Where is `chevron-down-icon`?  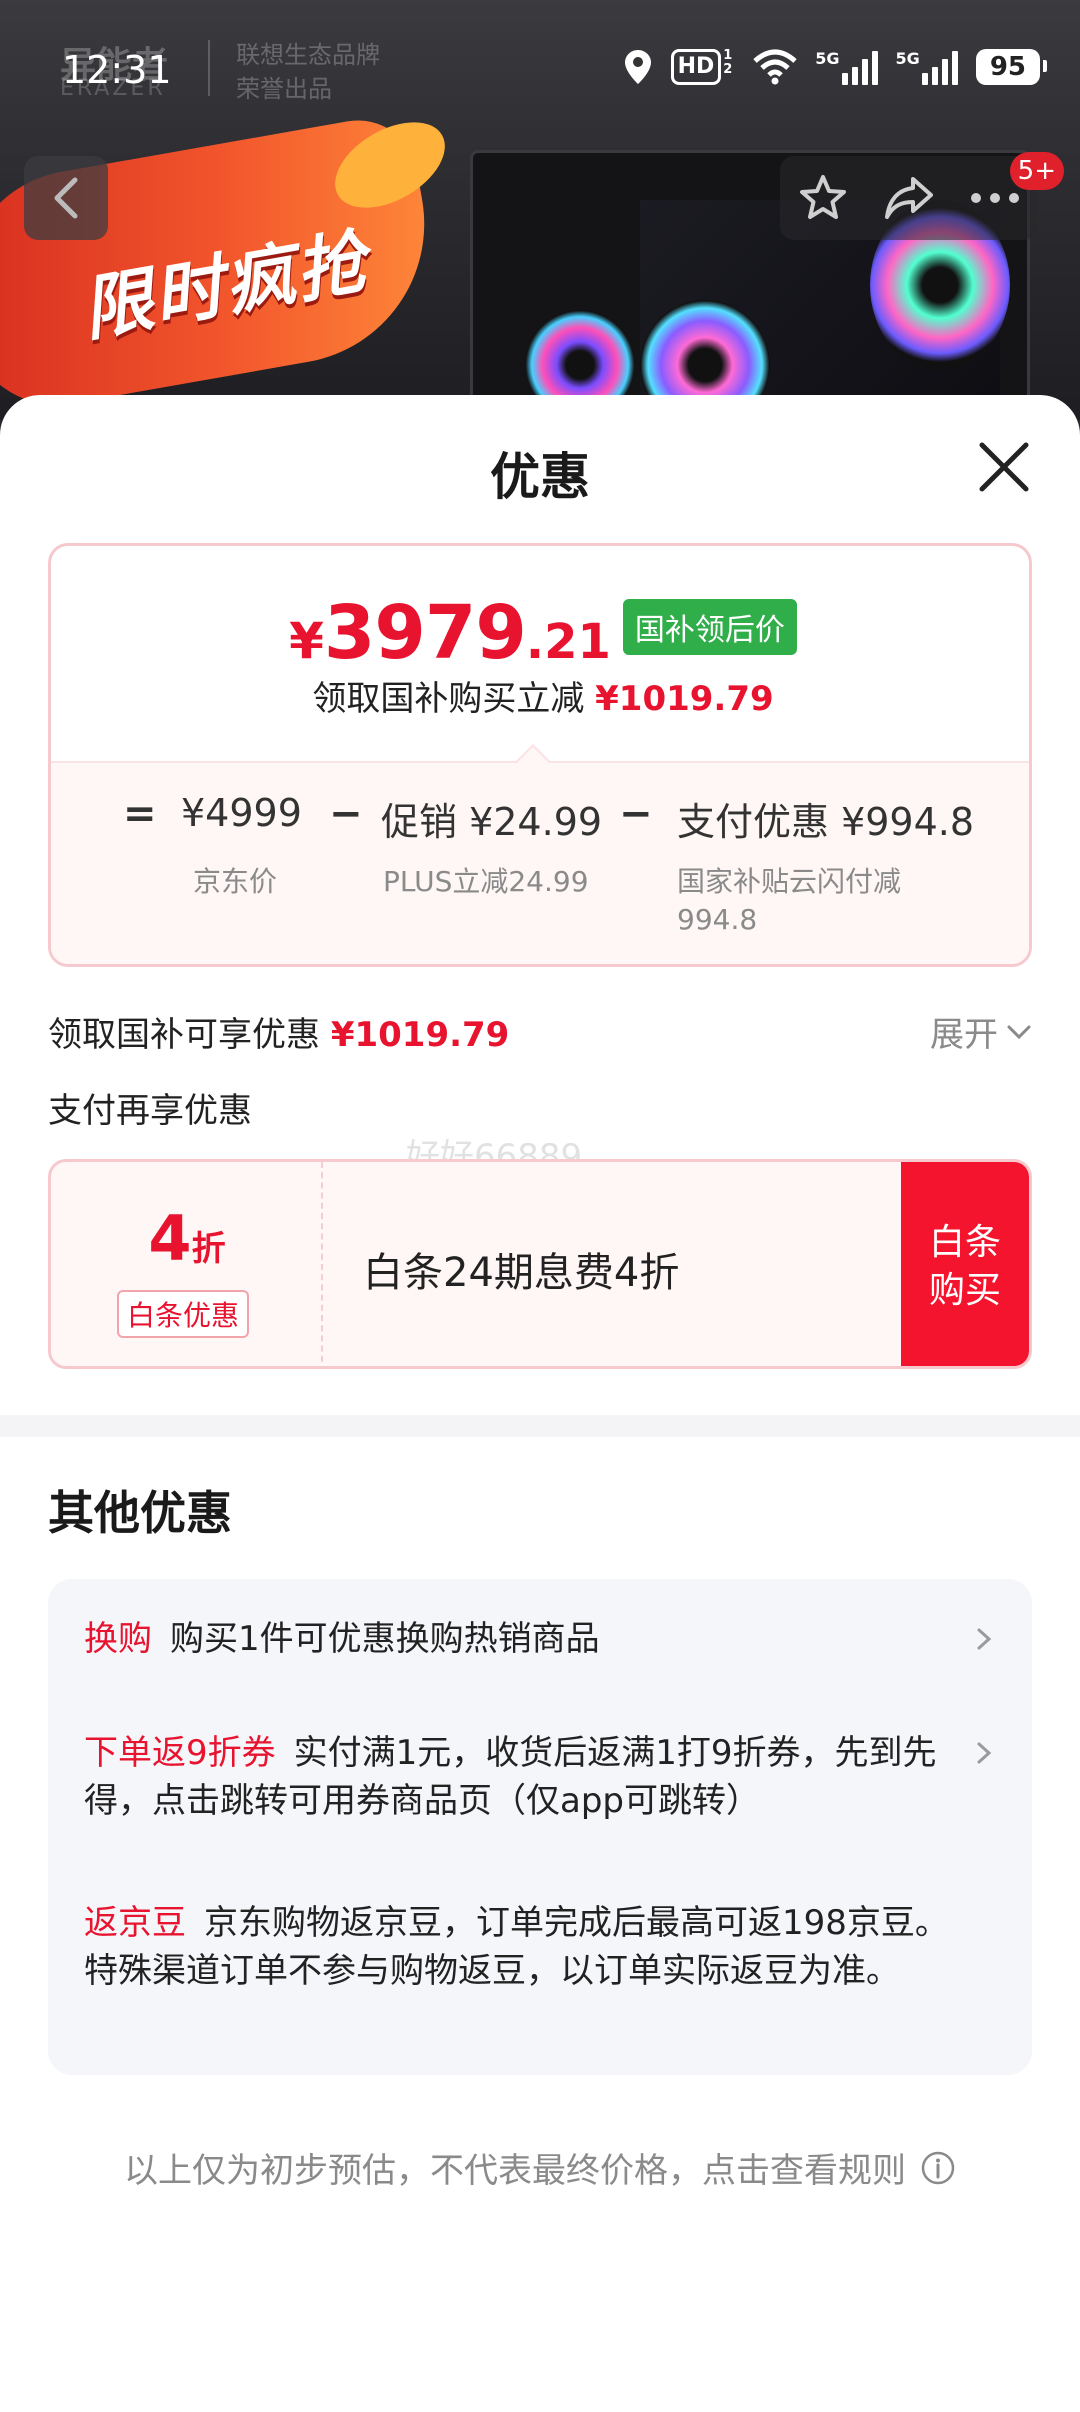 chevron-down-icon is located at coordinates (1019, 1032).